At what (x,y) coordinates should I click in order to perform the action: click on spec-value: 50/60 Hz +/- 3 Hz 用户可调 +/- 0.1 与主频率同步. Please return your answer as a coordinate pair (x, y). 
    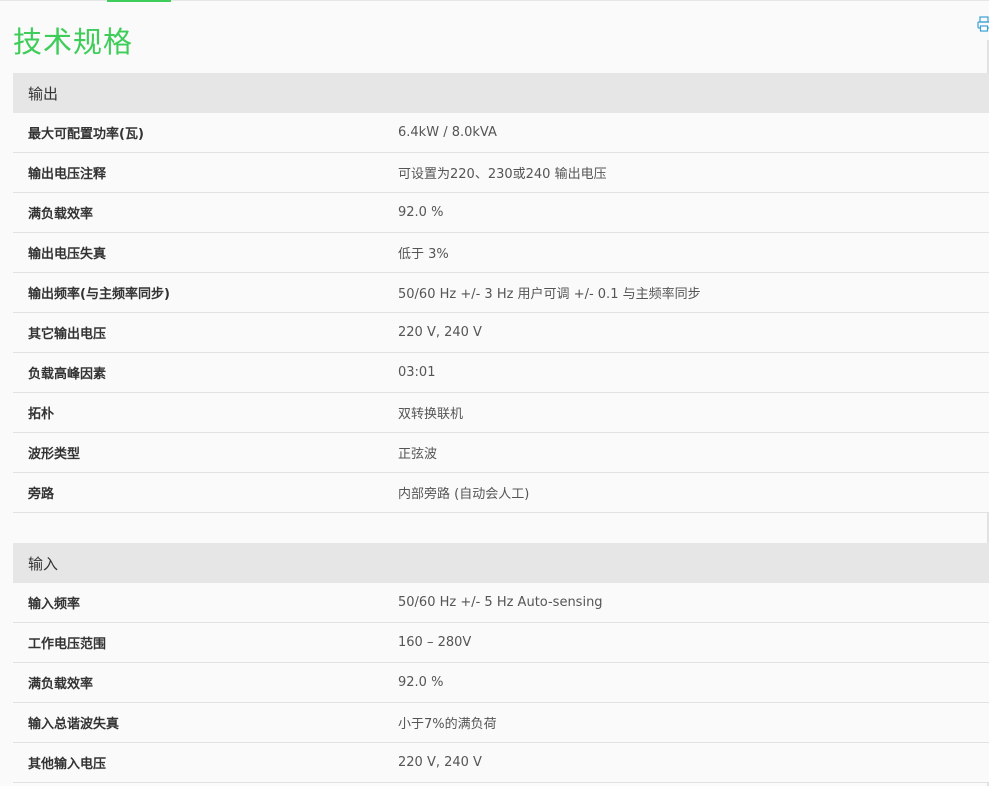
    Looking at the image, I should click on (549, 294).